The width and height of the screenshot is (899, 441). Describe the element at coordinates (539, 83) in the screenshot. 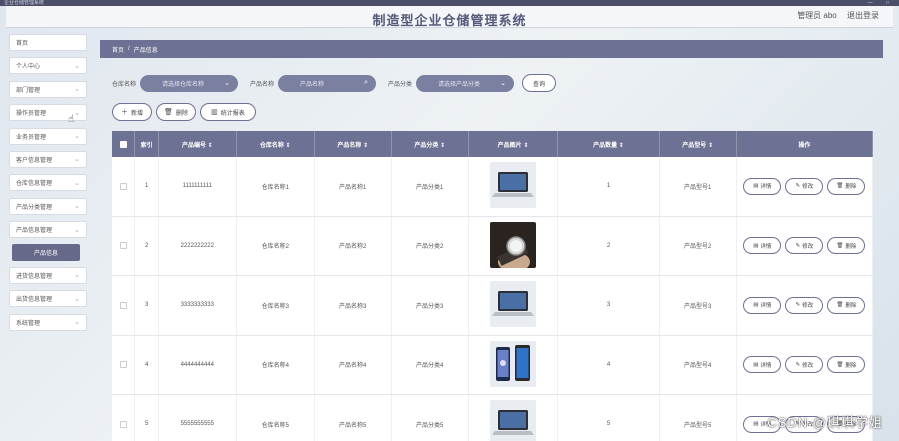

I see `query-button: 查询` at that location.